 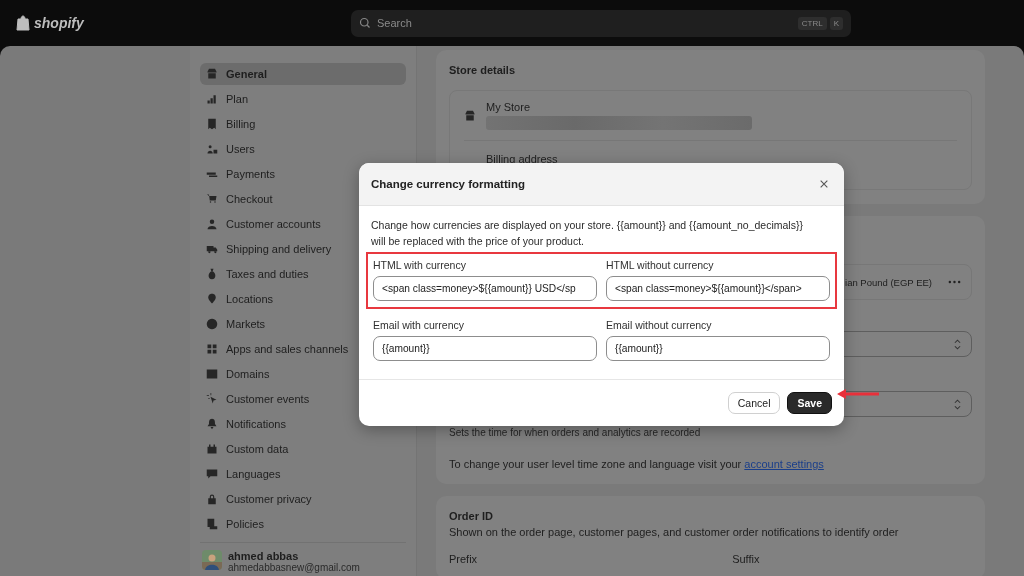 I want to click on suffix-label: Suffix, so click(x=746, y=559).